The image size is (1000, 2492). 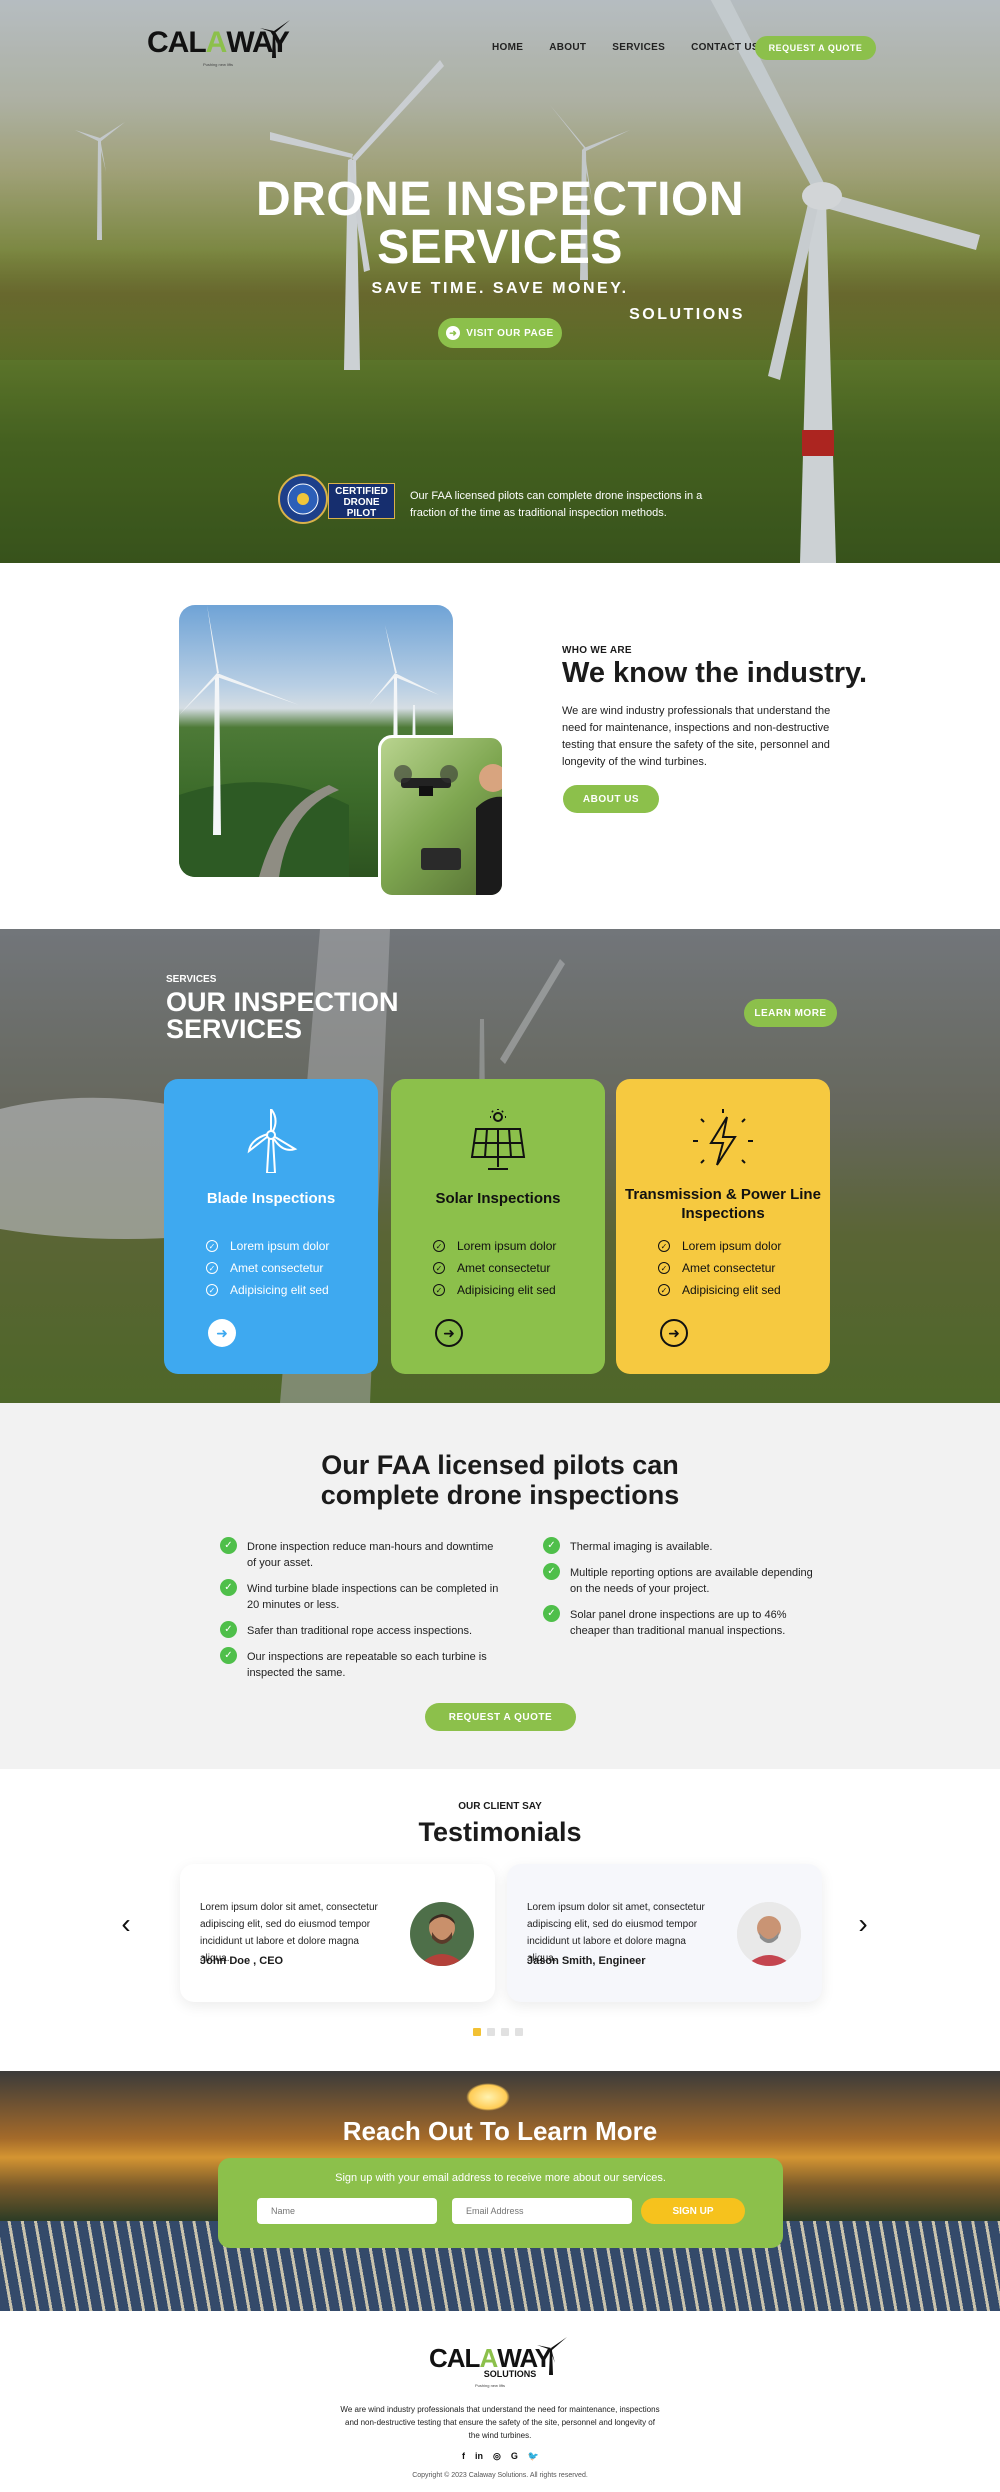 What do you see at coordinates (500, 2131) in the screenshot?
I see `signup-title: Reach Out To Learn More` at bounding box center [500, 2131].